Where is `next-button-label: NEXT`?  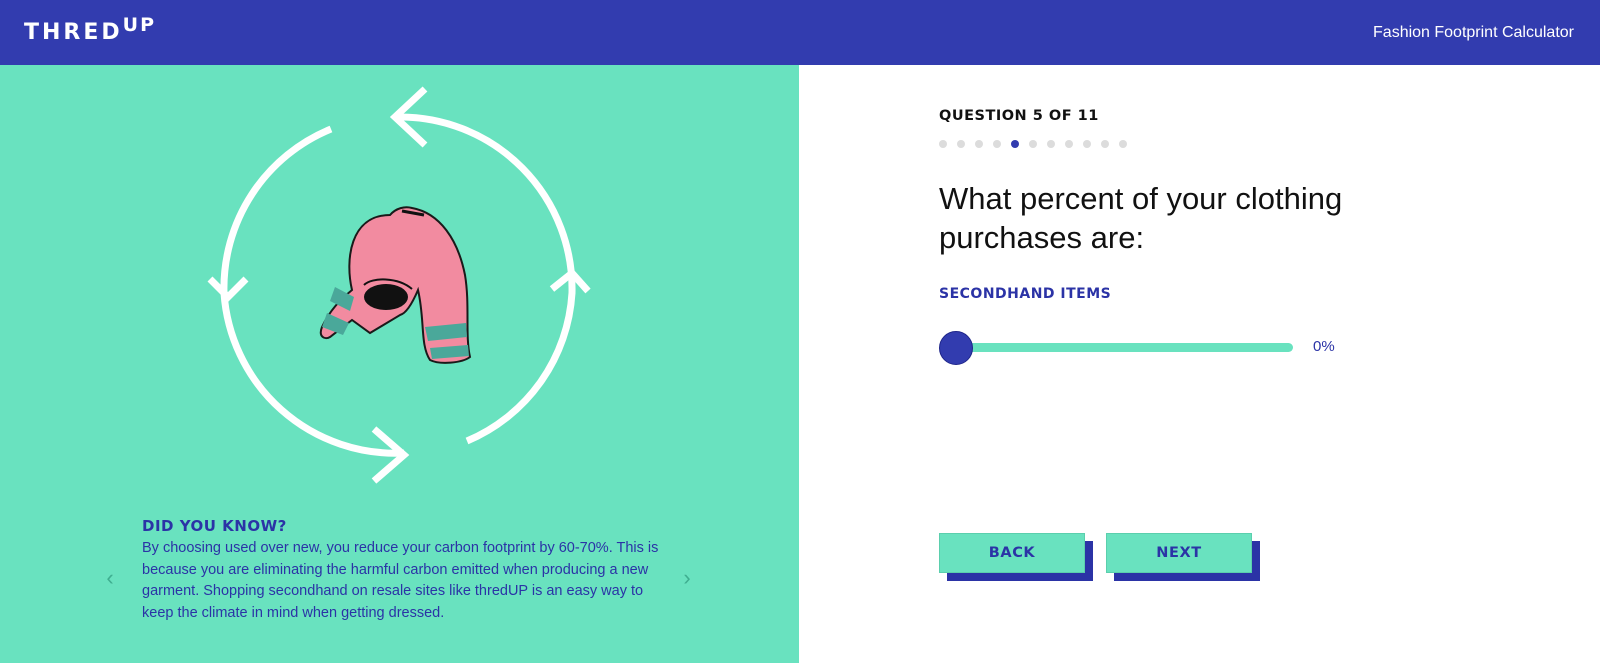 next-button-label: NEXT is located at coordinates (1179, 553).